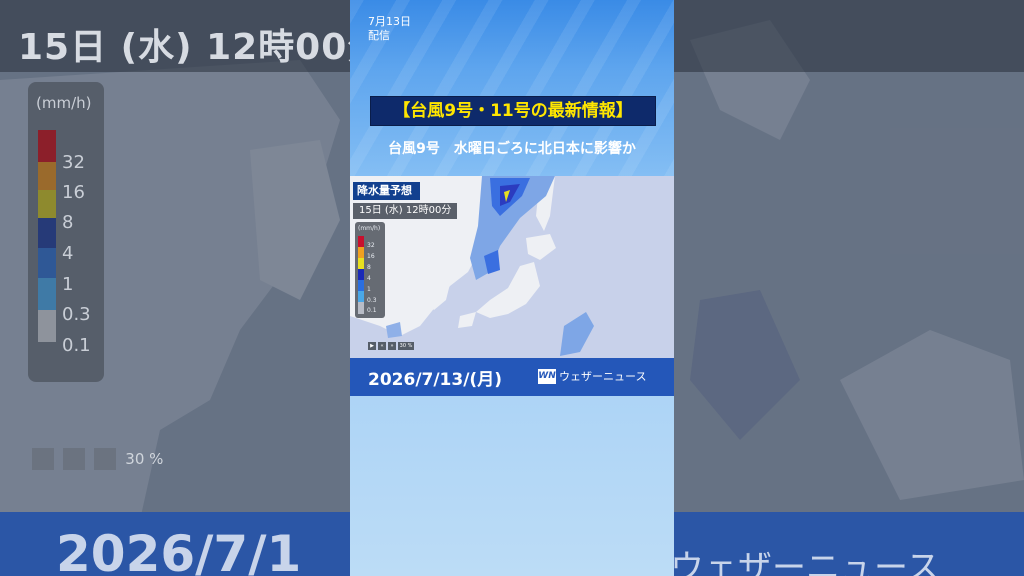  What do you see at coordinates (386, 191) in the screenshot?
I see `map-tag: 降水量予想` at bounding box center [386, 191].